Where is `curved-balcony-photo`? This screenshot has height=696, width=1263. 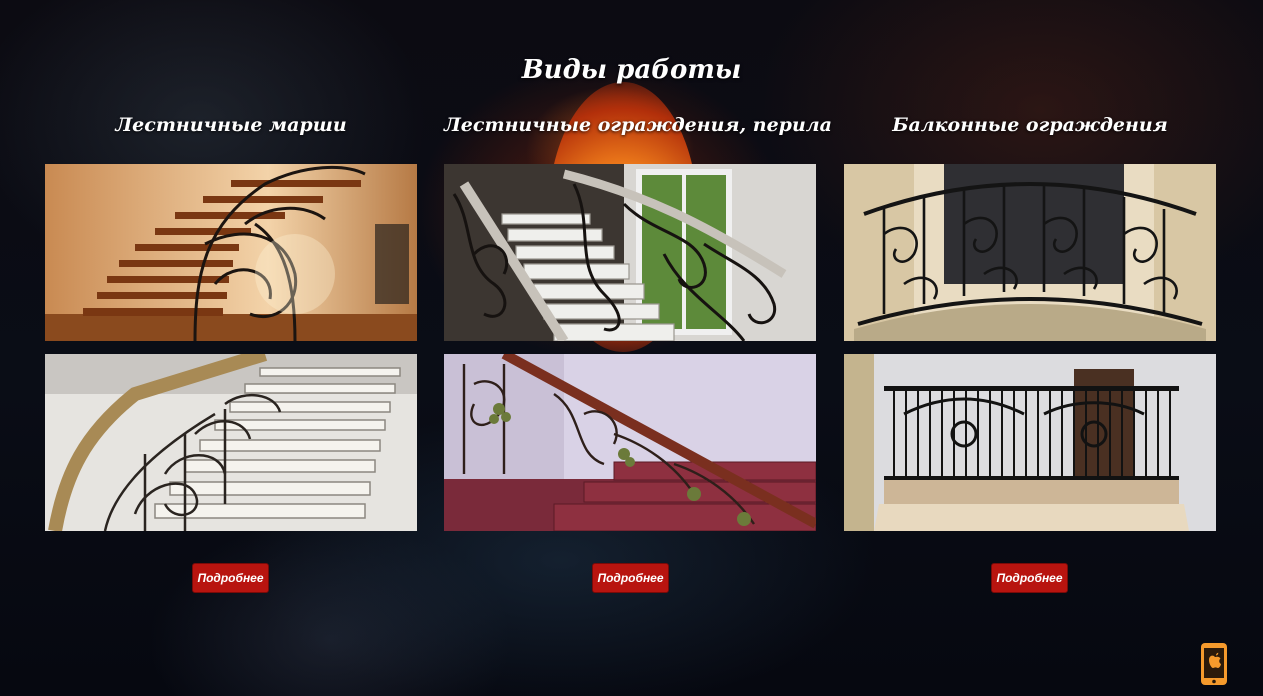
curved-balcony-photo is located at coordinates (1030, 252).